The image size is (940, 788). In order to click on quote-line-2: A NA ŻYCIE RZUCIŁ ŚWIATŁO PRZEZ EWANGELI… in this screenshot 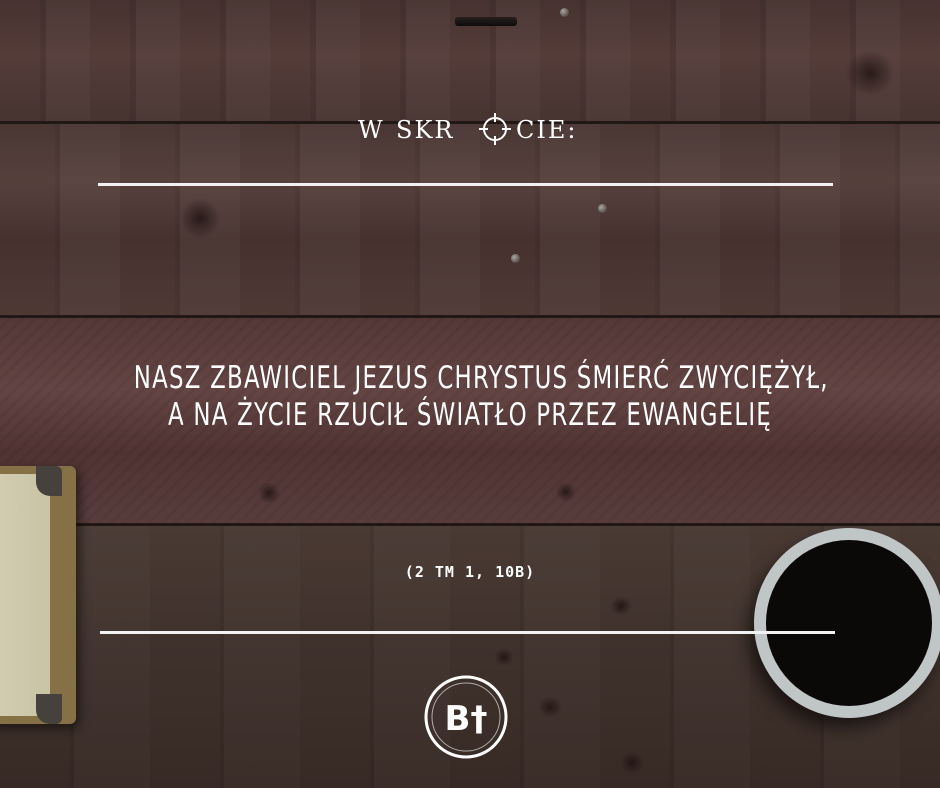, I will do `click(470, 415)`.